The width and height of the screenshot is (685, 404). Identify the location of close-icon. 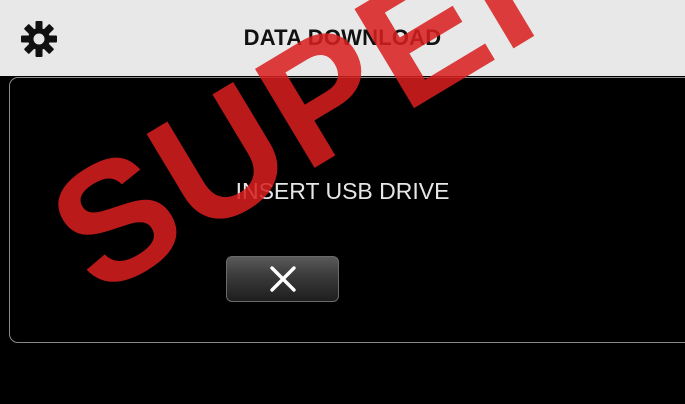
(282, 279).